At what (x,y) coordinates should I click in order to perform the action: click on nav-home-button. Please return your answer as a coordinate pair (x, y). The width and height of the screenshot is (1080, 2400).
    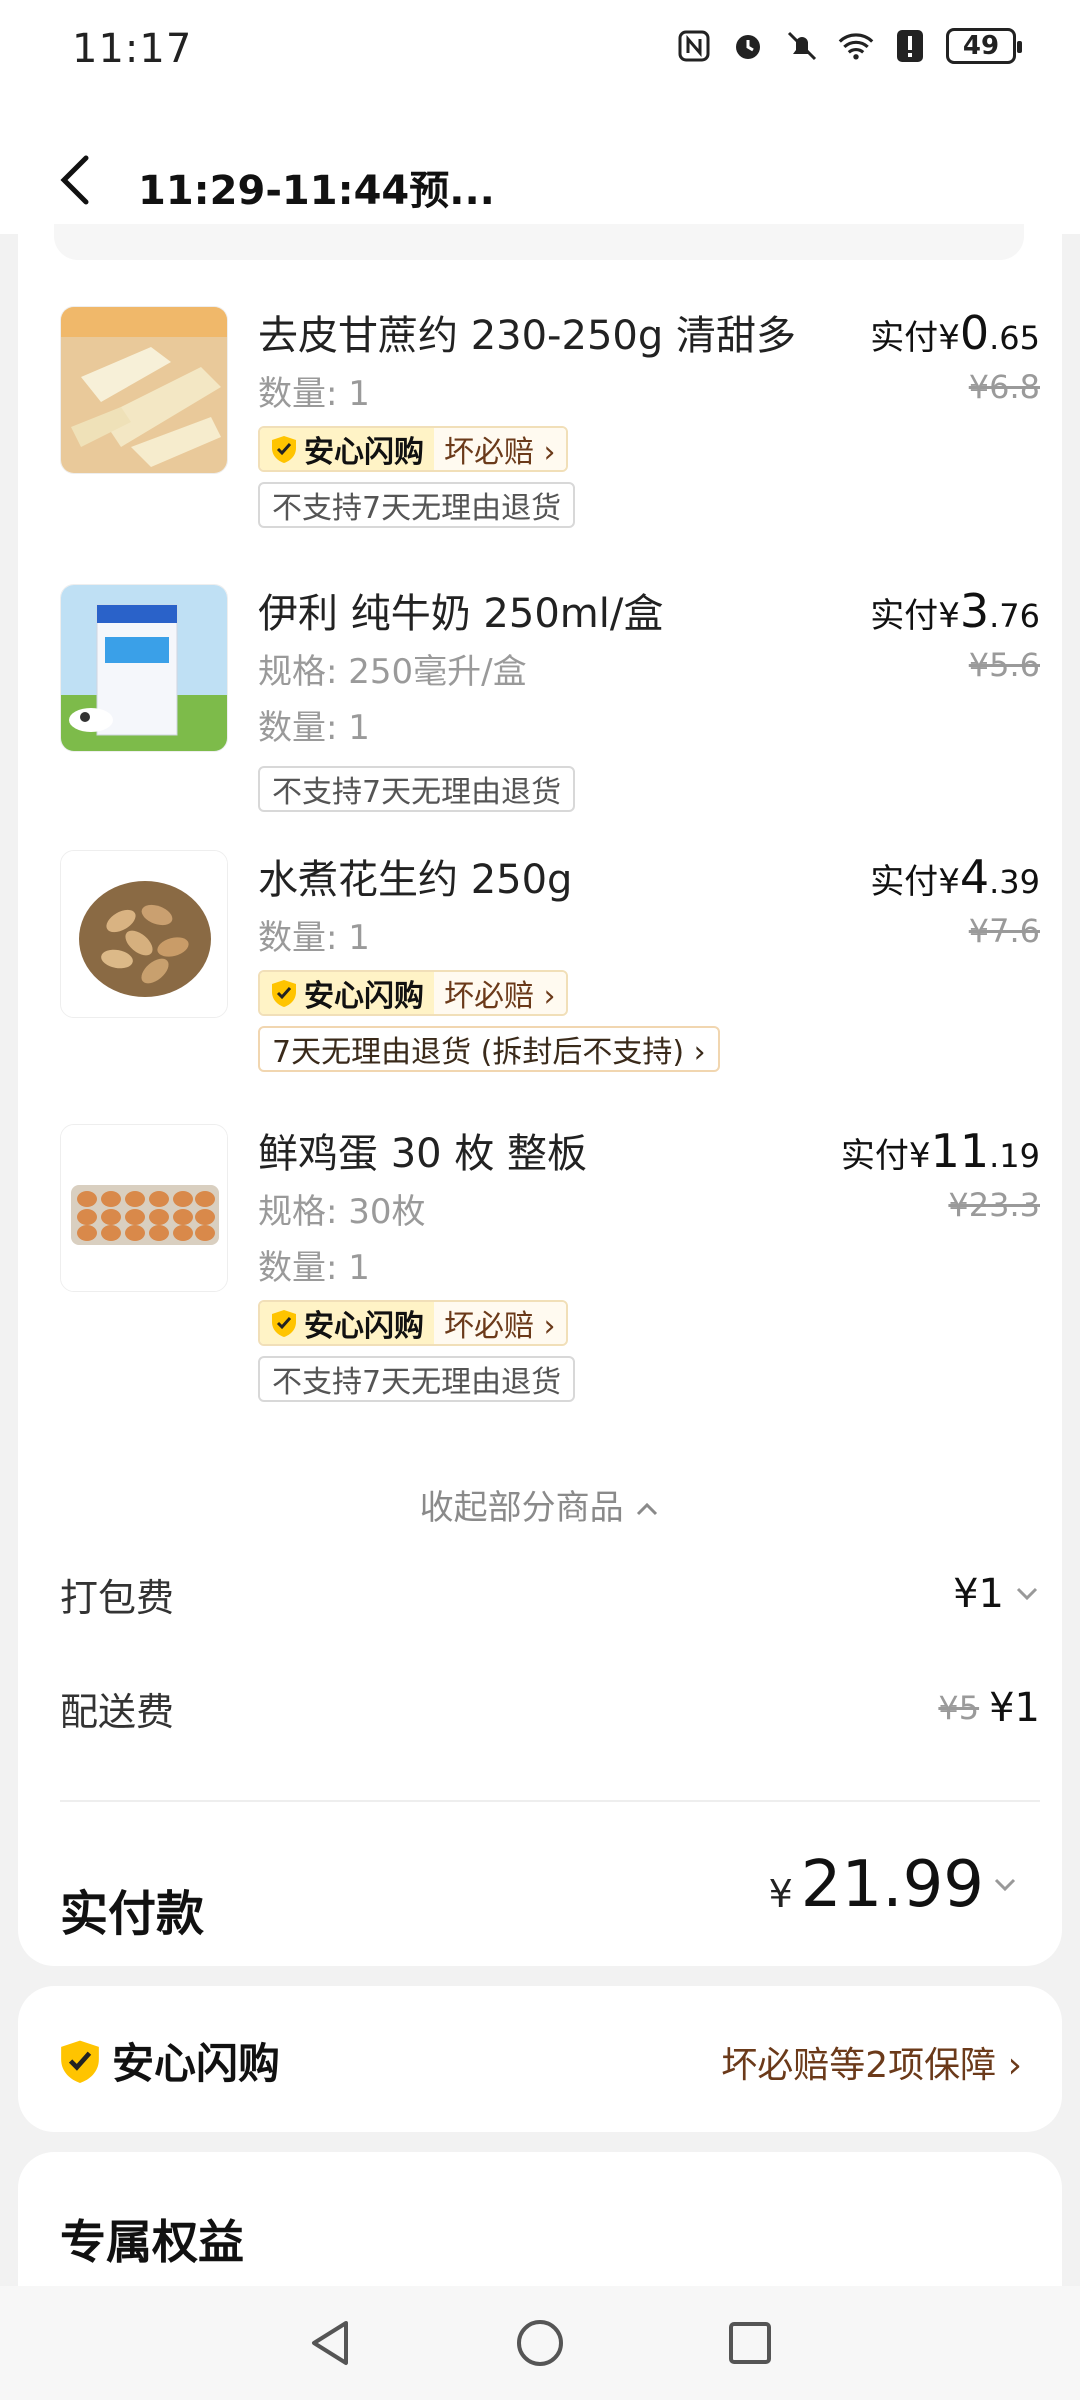
    Looking at the image, I should click on (540, 2343).